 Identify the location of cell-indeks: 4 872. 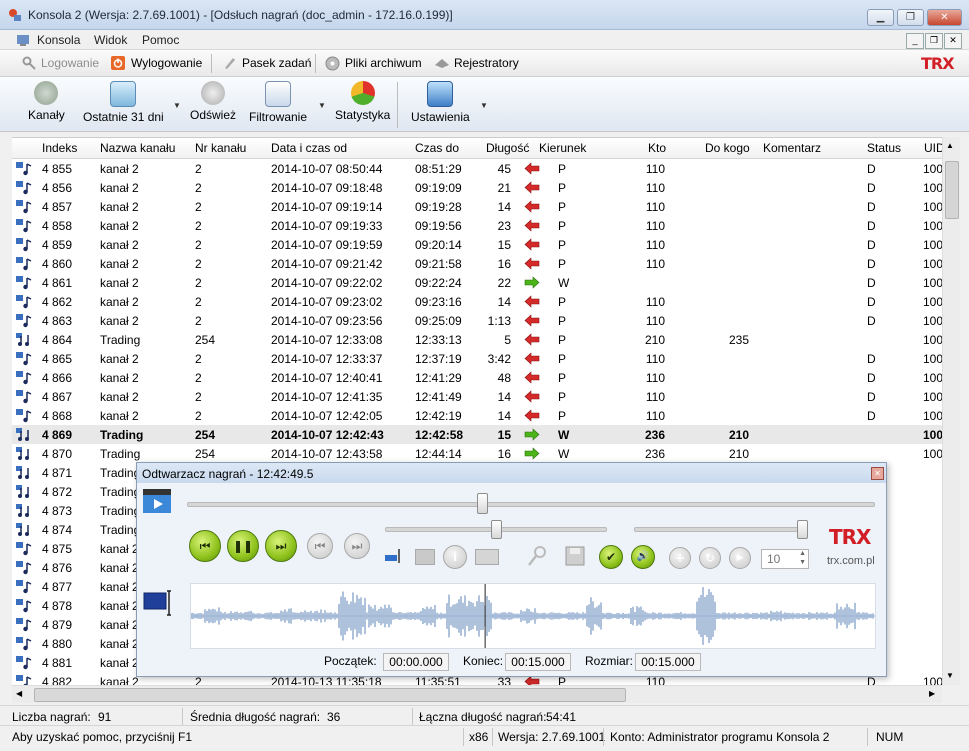
(57, 492).